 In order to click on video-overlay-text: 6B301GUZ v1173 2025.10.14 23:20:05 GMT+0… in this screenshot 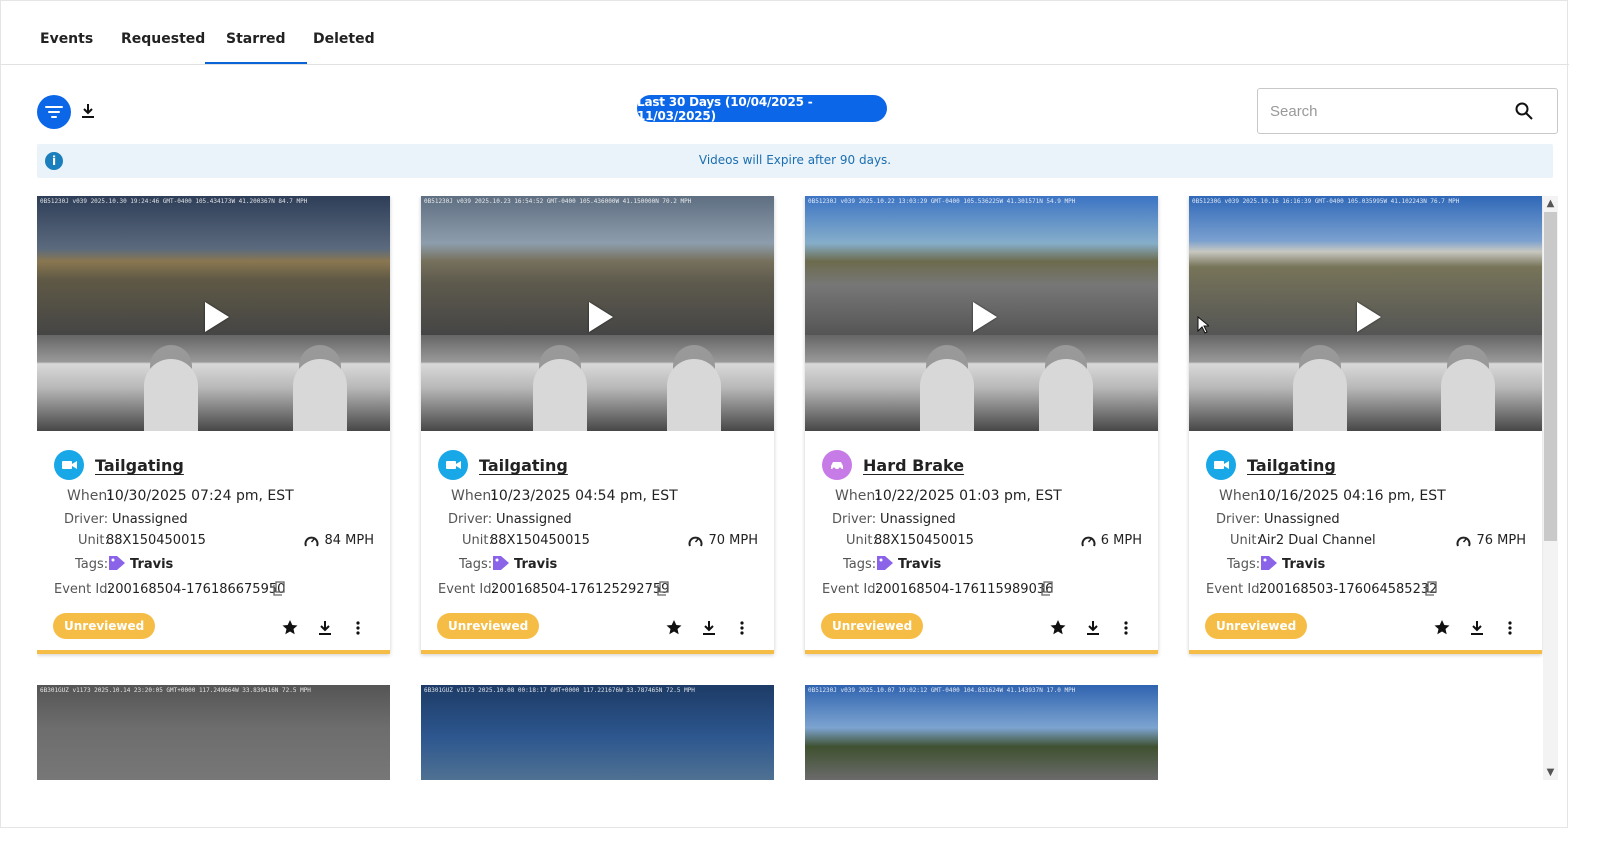, I will do `click(175, 690)`.